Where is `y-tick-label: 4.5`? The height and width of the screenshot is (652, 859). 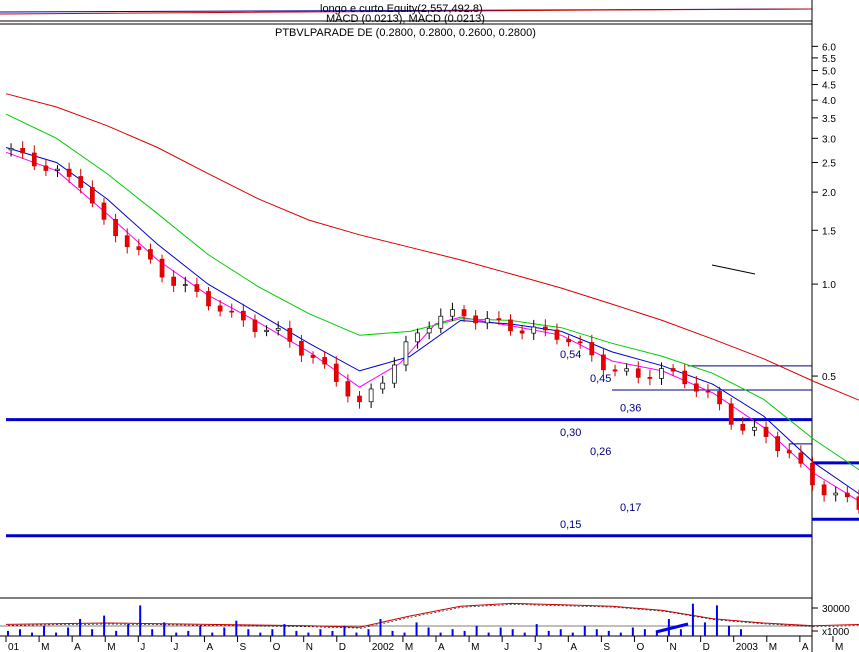
y-tick-label: 4.5 is located at coordinates (829, 86).